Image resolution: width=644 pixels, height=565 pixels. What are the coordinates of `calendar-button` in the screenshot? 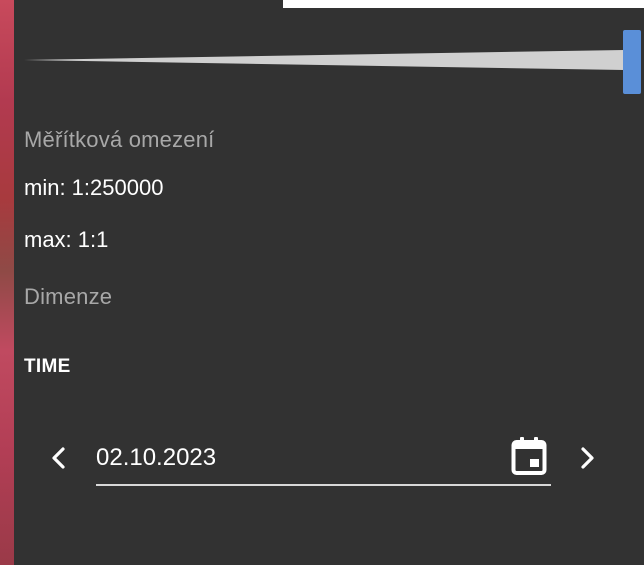 It's located at (529, 456).